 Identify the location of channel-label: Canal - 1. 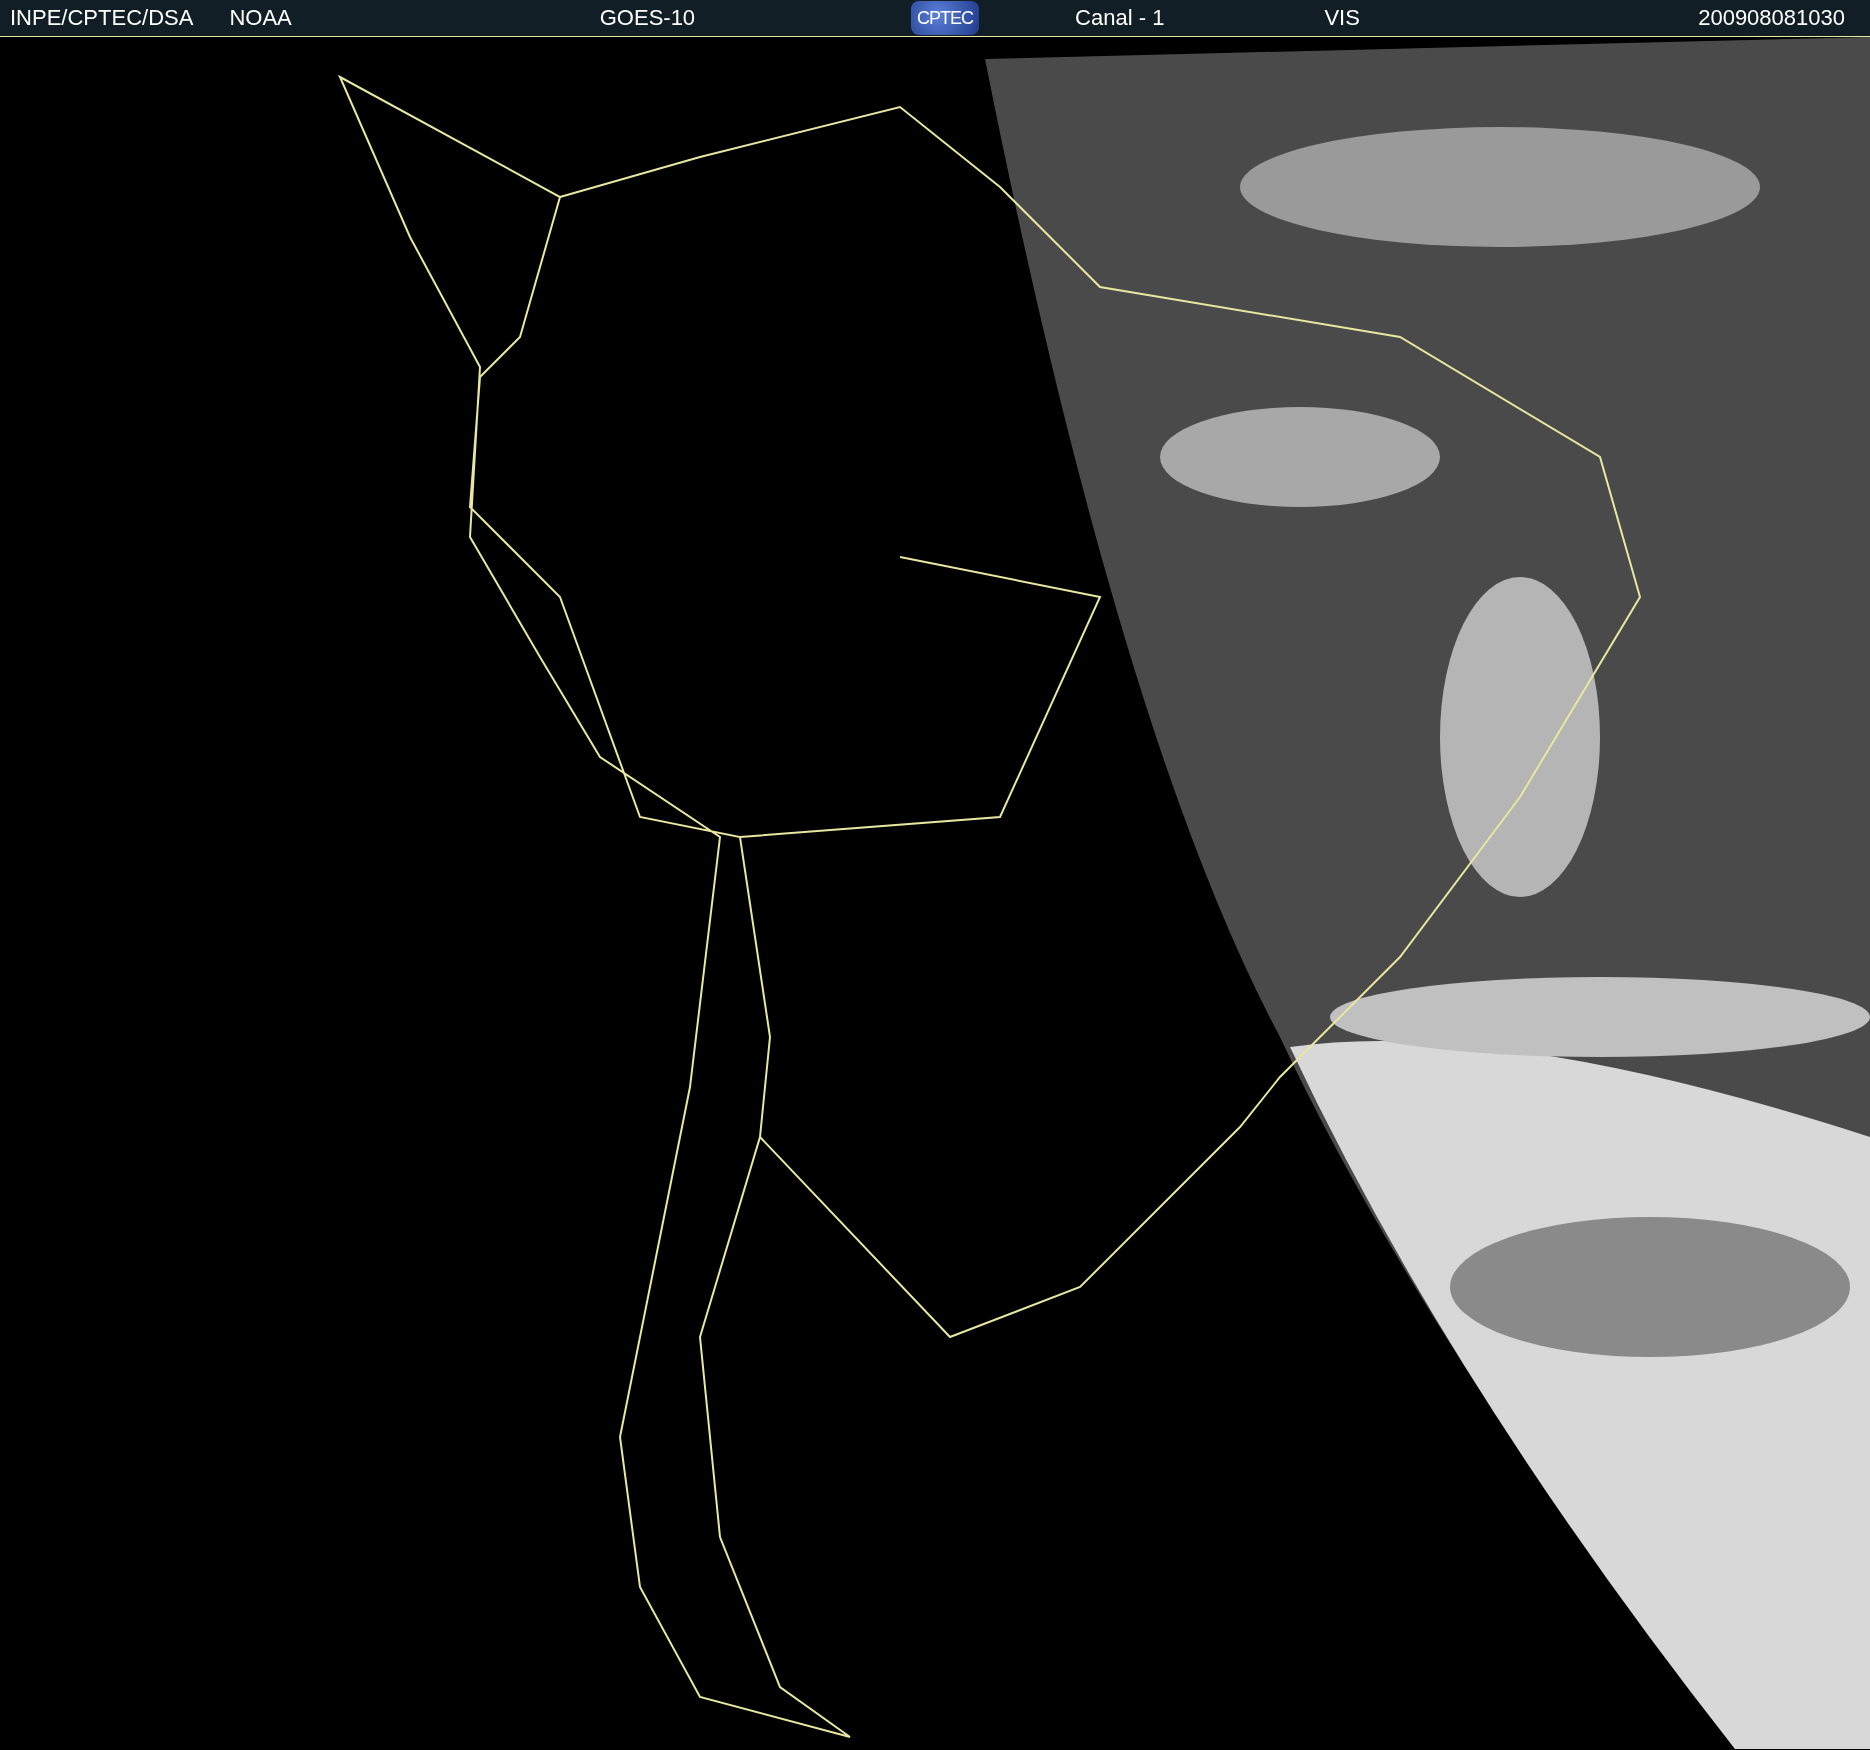
(1120, 18).